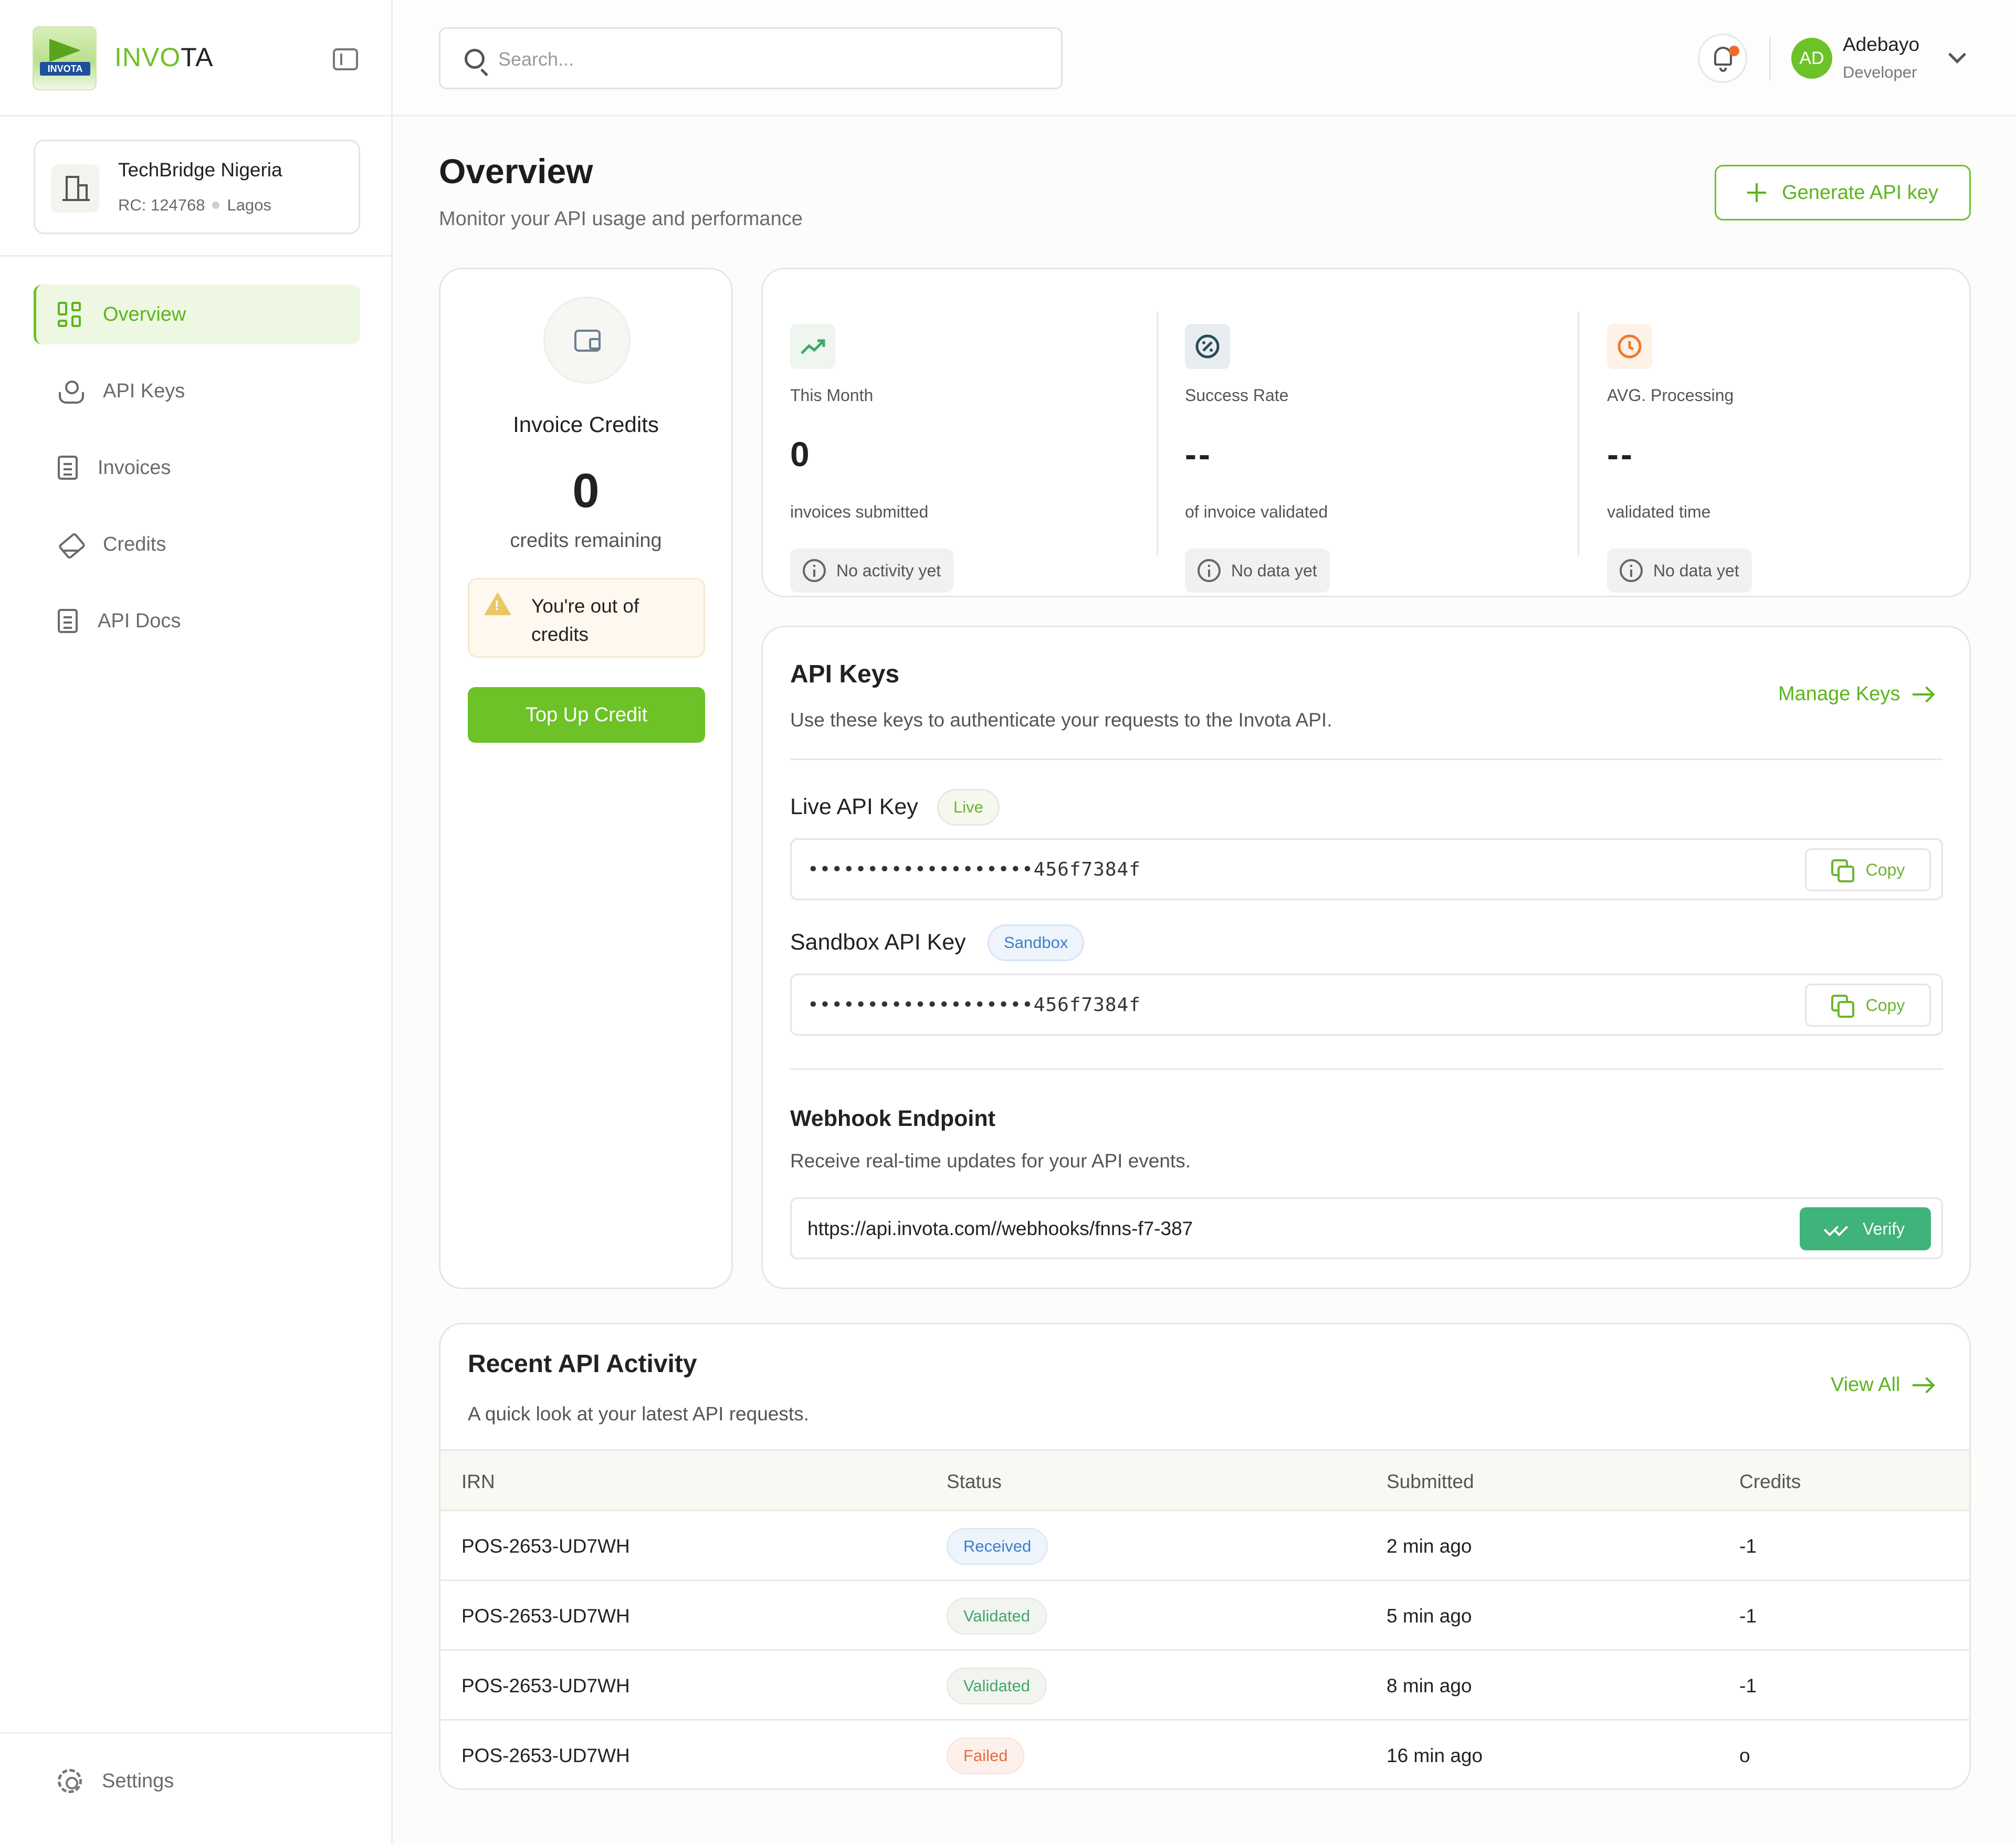 The image size is (2016, 1844). What do you see at coordinates (197, 468) in the screenshot?
I see `sidebar-item-invoices: Invoices` at bounding box center [197, 468].